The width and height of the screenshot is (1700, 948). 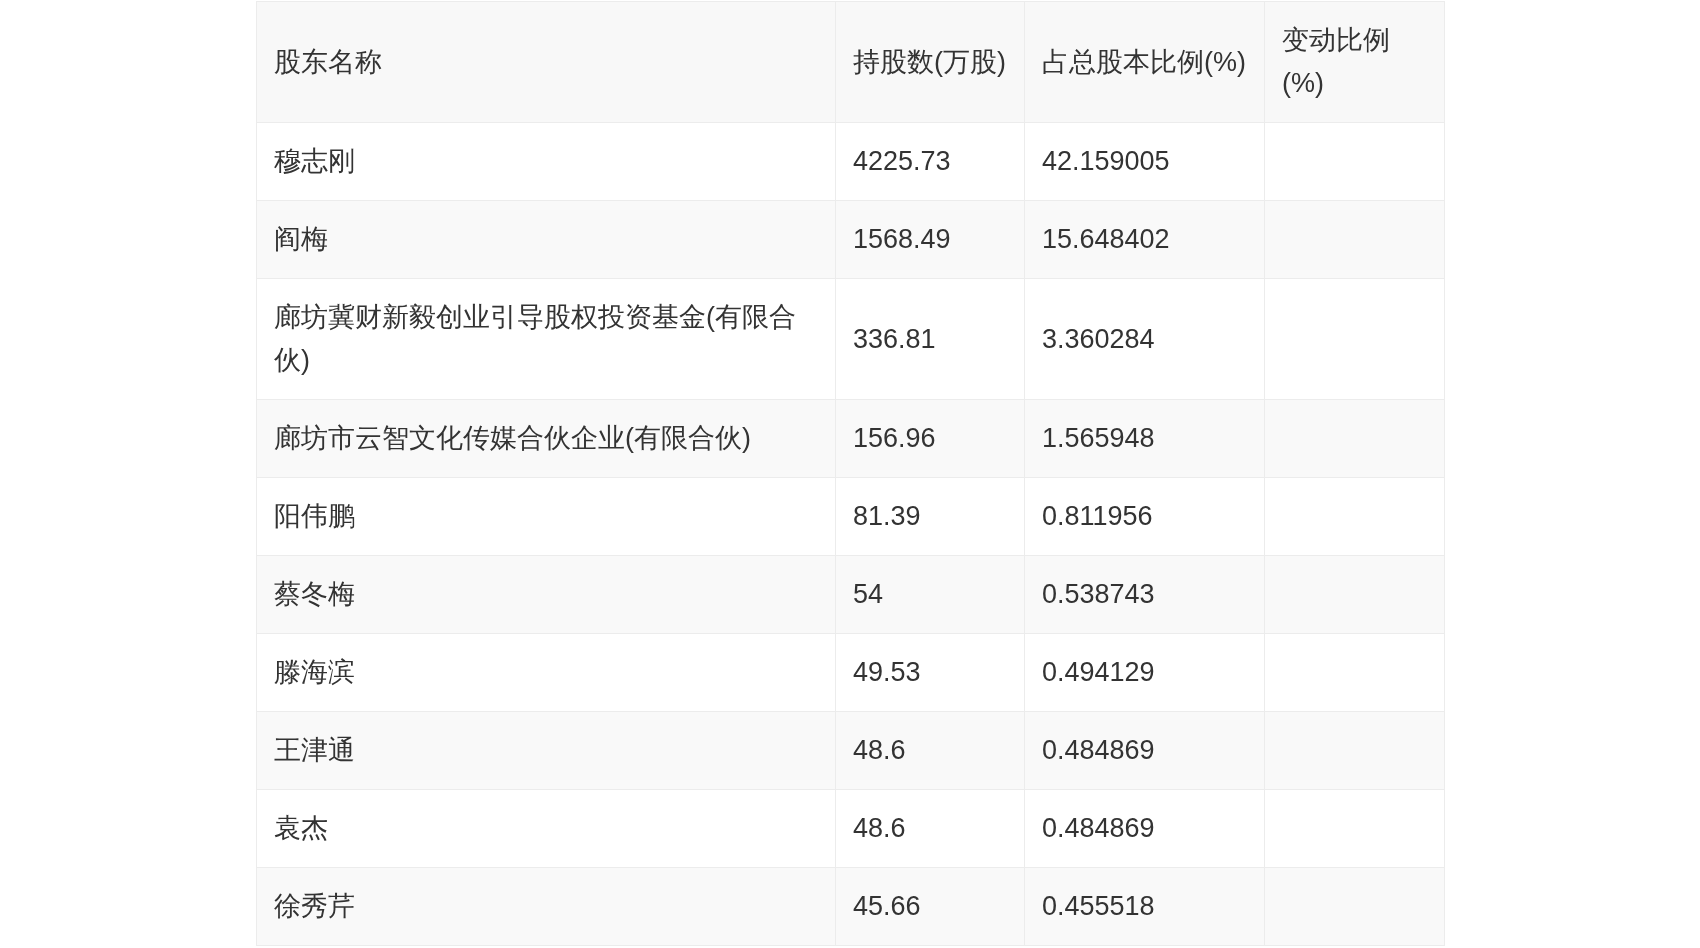 I want to click on table-cell: 廊坊市云智文化传媒合伙企业(有限合伙), so click(x=546, y=438).